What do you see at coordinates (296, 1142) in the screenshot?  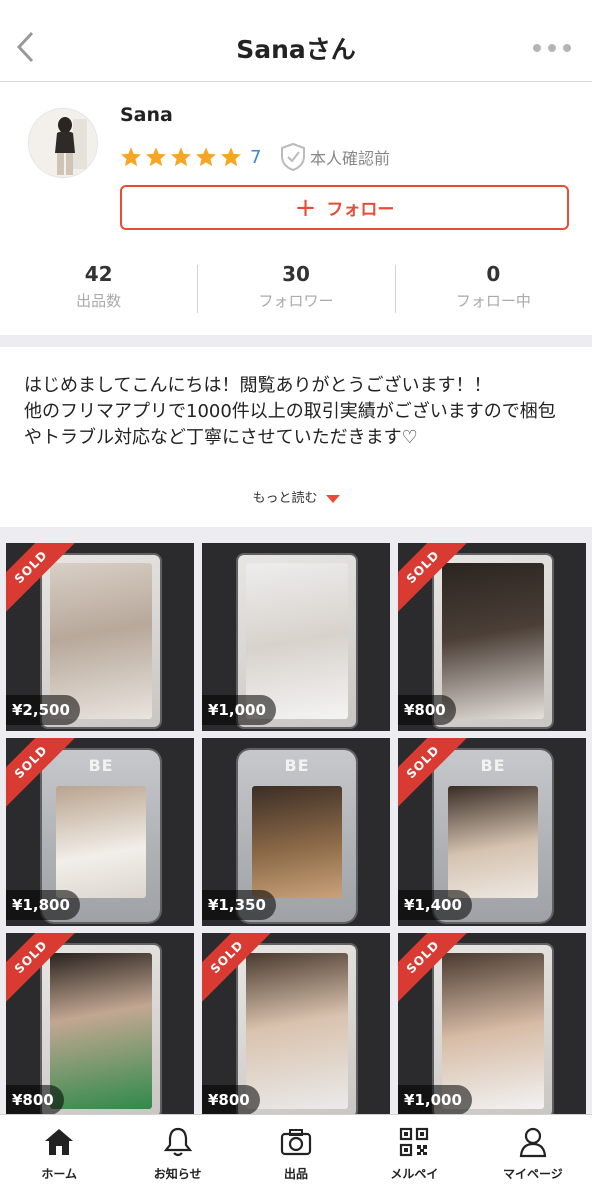 I see `camera-icon` at bounding box center [296, 1142].